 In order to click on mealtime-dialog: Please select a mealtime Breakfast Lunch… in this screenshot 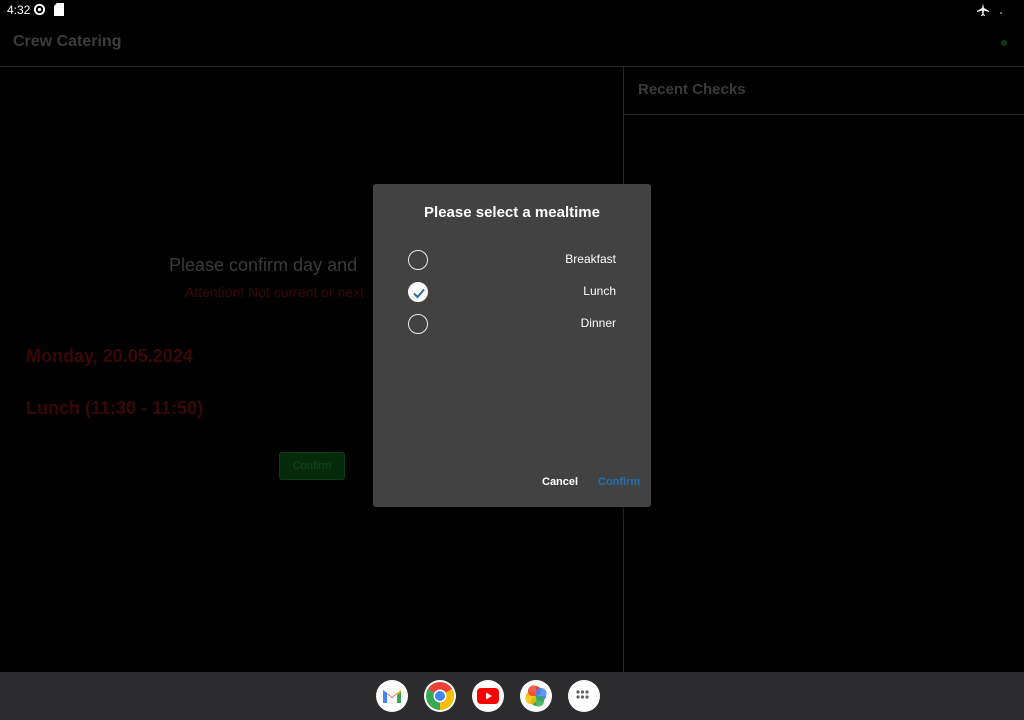, I will do `click(512, 345)`.